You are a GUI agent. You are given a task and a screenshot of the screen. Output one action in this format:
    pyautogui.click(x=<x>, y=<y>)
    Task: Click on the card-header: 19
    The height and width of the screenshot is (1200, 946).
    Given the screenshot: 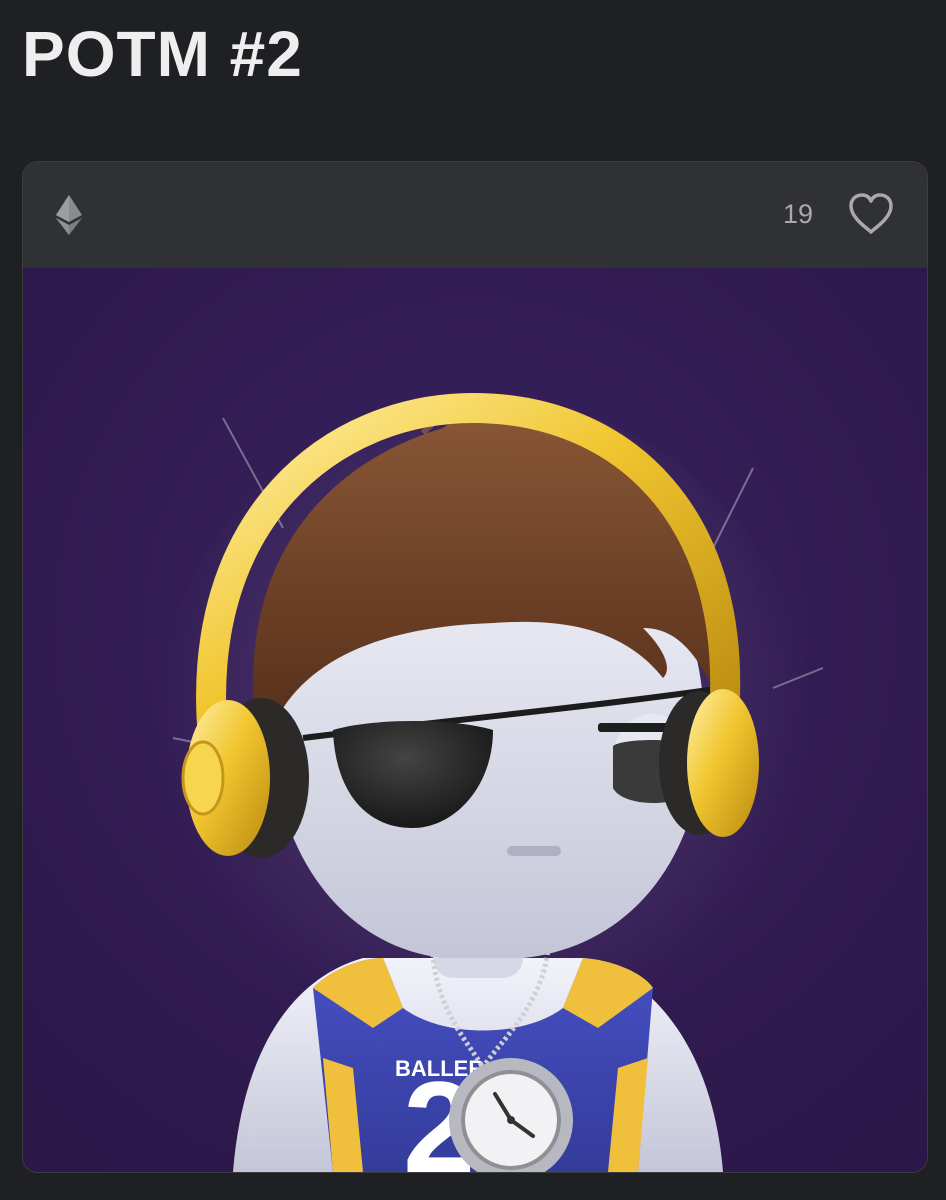 What is the action you would take?
    pyautogui.click(x=475, y=215)
    